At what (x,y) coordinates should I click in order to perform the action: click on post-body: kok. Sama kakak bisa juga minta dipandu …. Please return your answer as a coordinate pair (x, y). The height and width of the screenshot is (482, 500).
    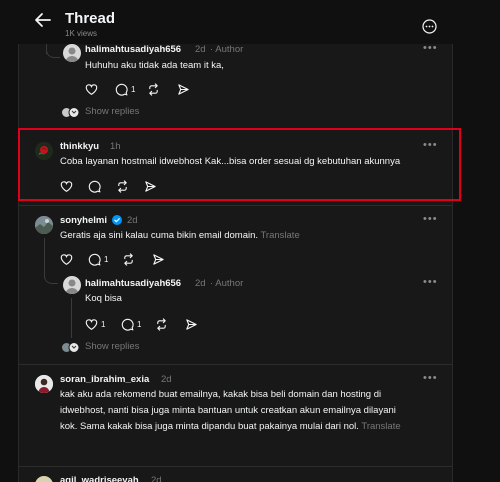
    Looking at the image, I should click on (209, 426).